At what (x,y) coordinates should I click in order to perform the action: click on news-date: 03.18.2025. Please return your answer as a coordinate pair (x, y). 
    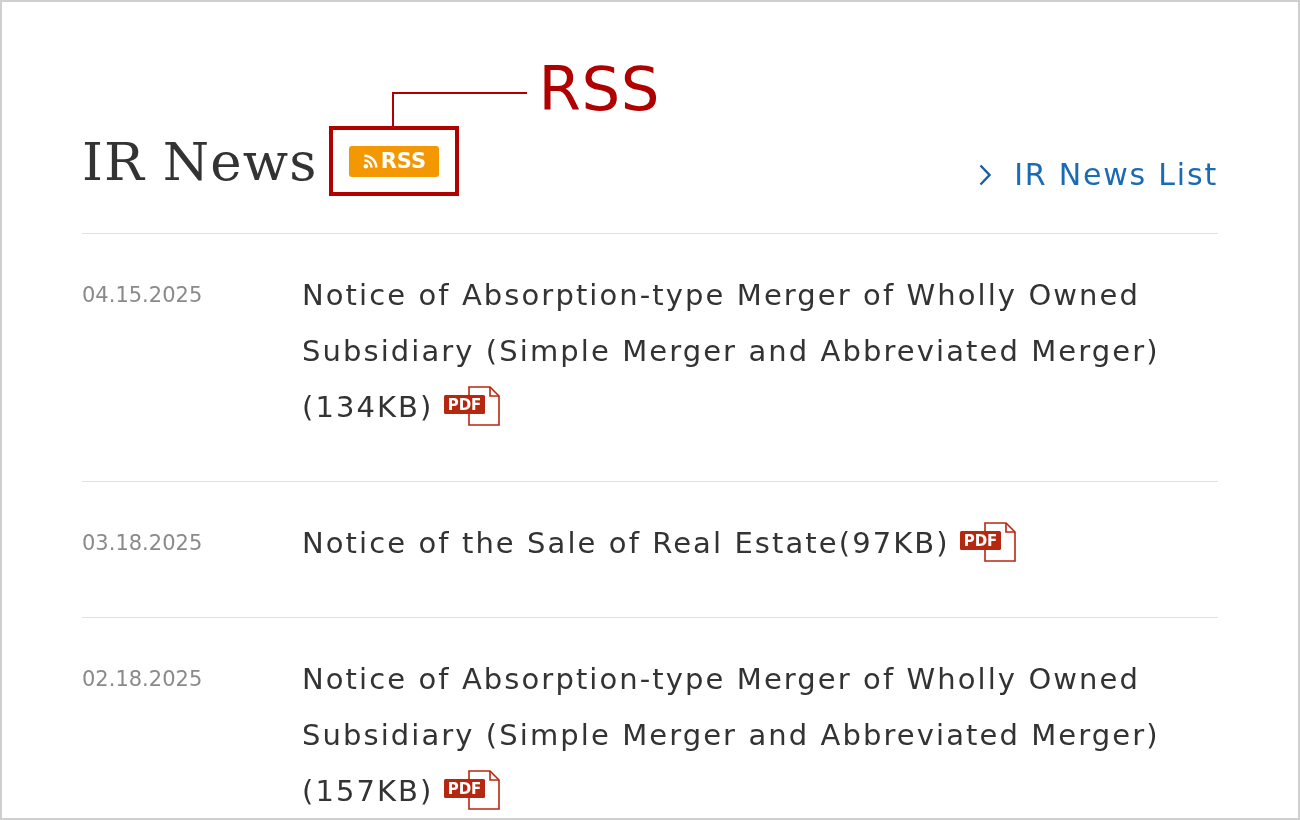
    Looking at the image, I should click on (143, 543).